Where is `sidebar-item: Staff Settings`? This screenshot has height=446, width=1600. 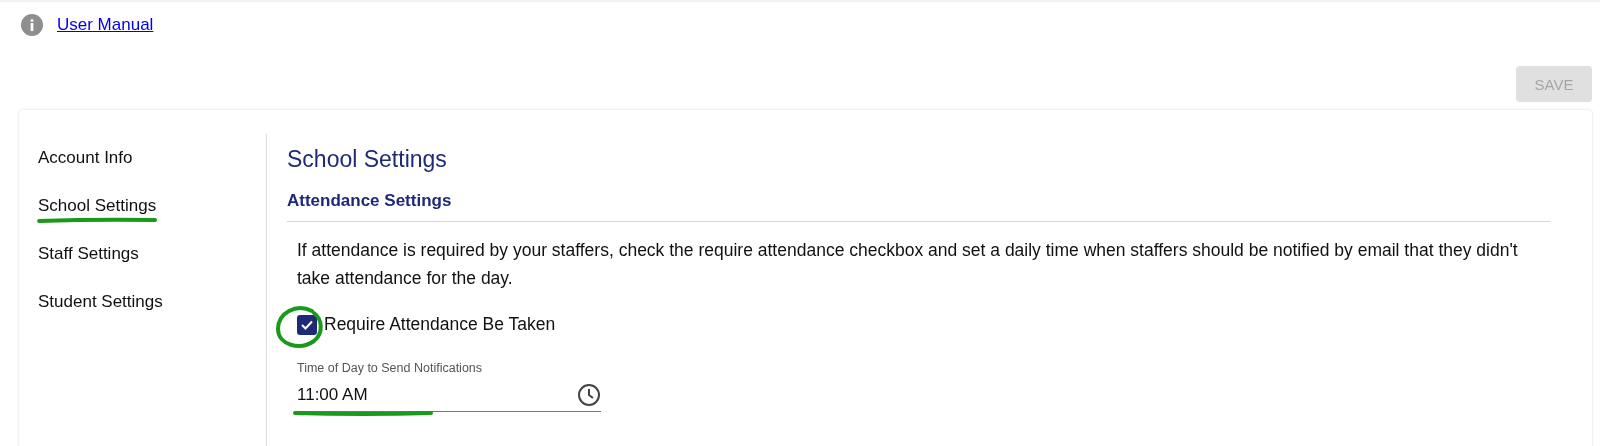
sidebar-item: Staff Settings is located at coordinates (88, 257).